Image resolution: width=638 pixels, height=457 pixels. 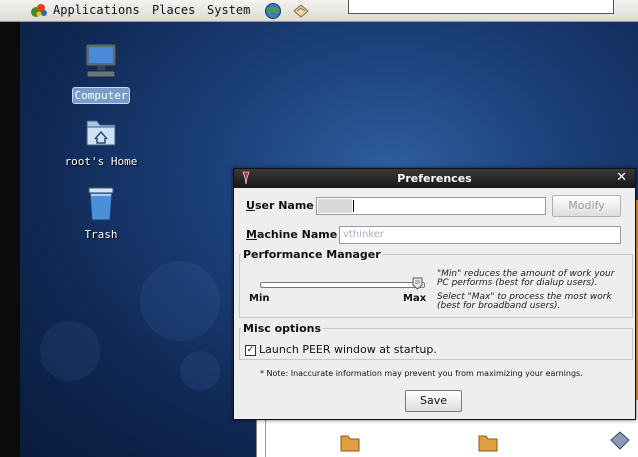 What do you see at coordinates (282, 328) in the screenshot?
I see `misc-options-title: Misc options` at bounding box center [282, 328].